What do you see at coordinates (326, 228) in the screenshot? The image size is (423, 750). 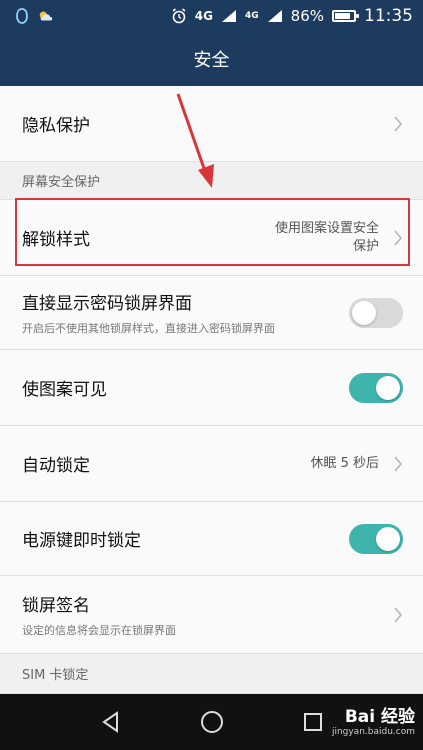 I see `unlock-style-value-line1: 使用图案设置安全` at bounding box center [326, 228].